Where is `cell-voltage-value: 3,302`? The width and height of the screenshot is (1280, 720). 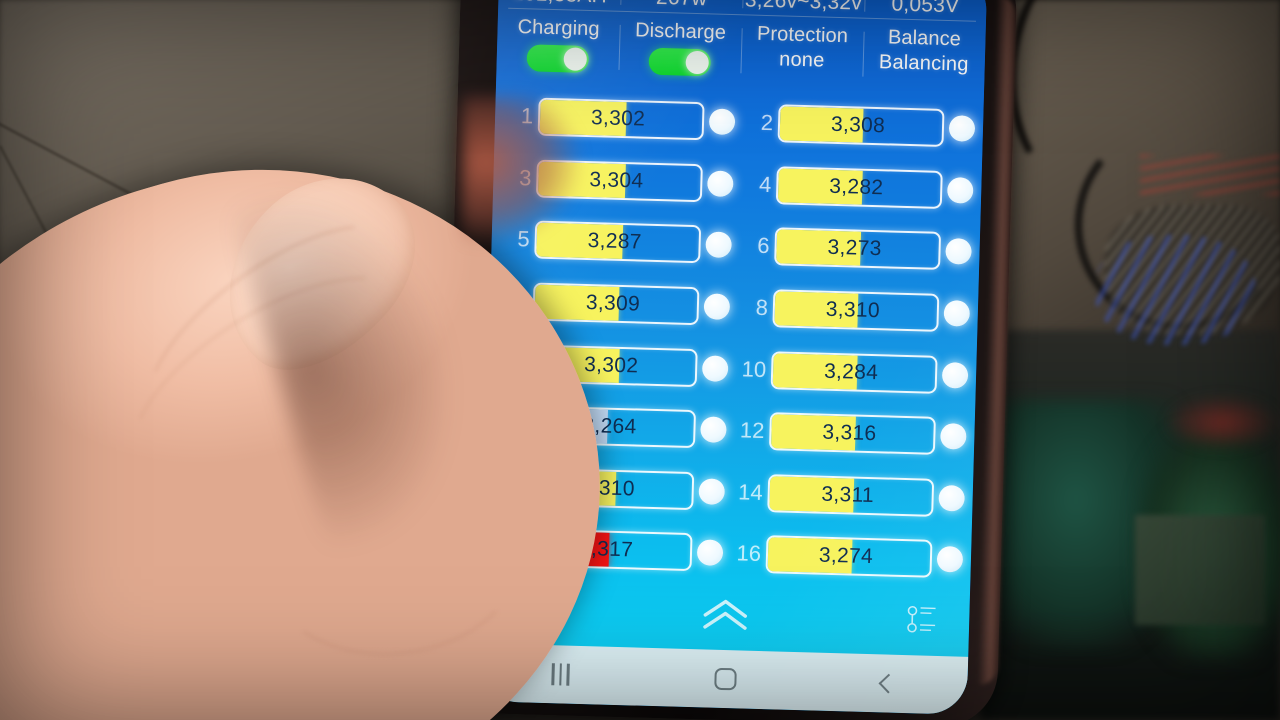 cell-voltage-value: 3,302 is located at coordinates (618, 118).